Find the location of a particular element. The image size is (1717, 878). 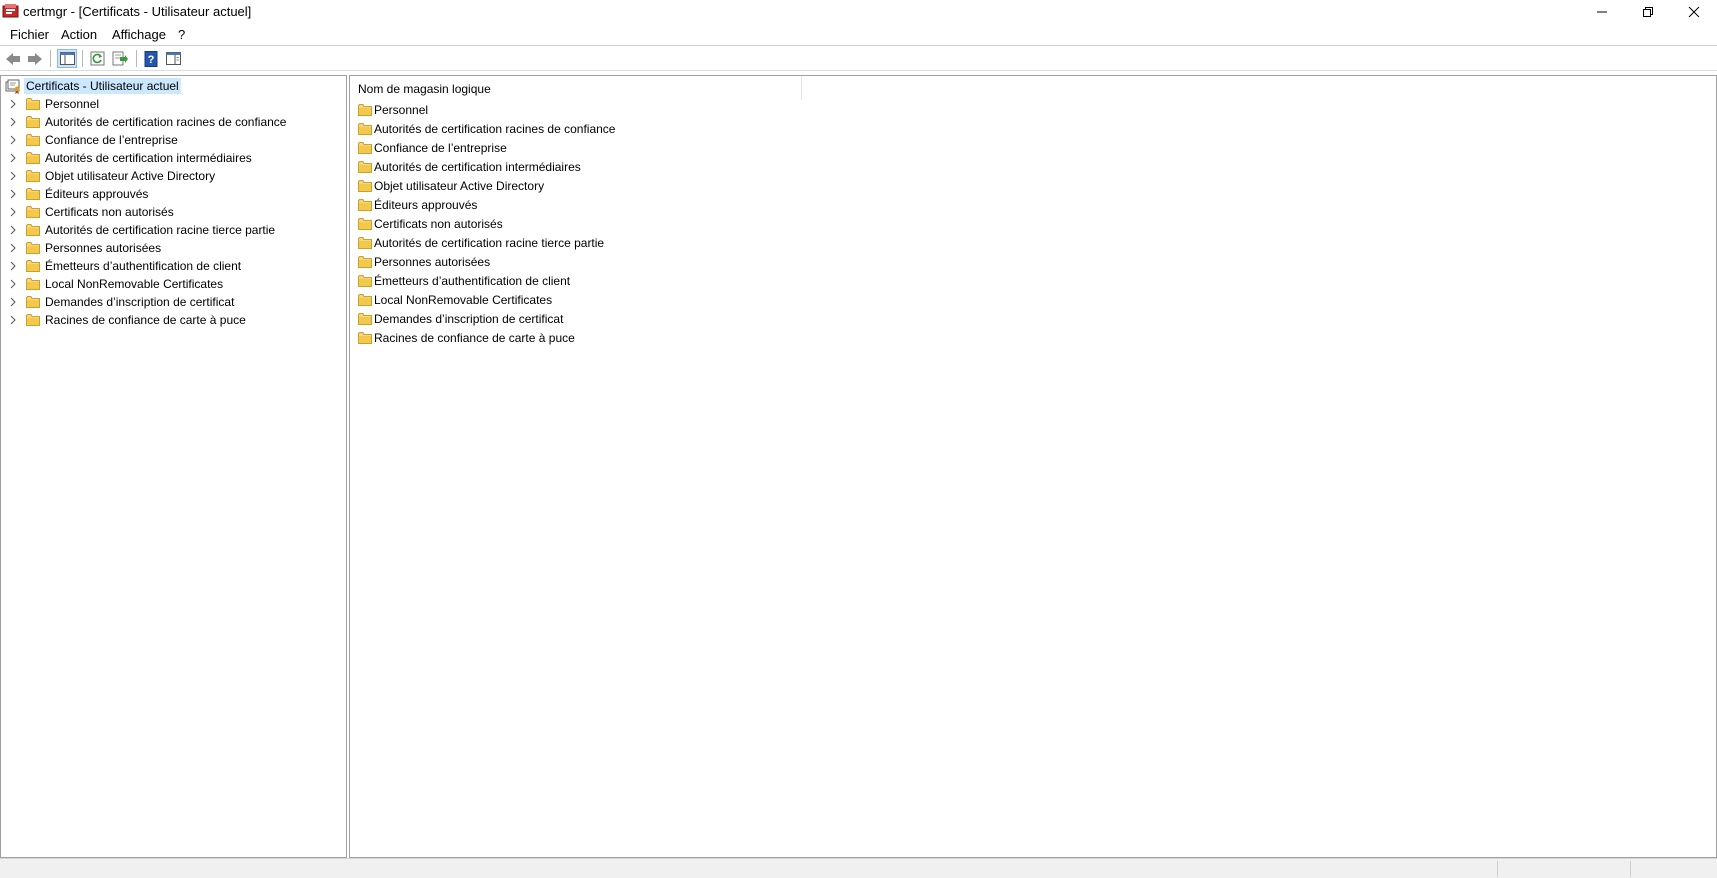

list-item: Émetteurs d’authentification de client is located at coordinates (600, 280).